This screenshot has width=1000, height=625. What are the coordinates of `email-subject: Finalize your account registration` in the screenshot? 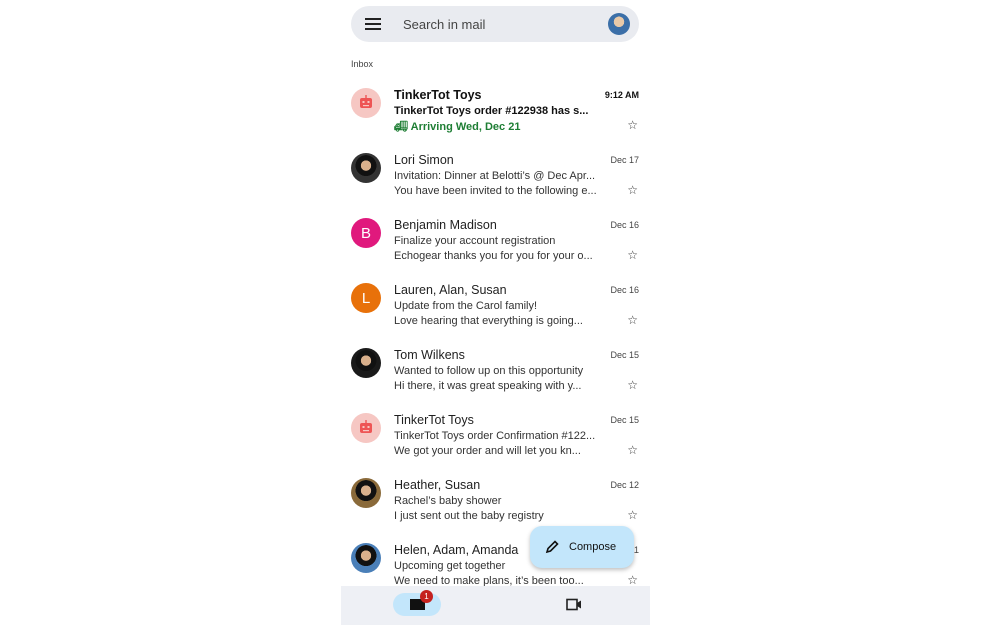 It's located at (475, 241).